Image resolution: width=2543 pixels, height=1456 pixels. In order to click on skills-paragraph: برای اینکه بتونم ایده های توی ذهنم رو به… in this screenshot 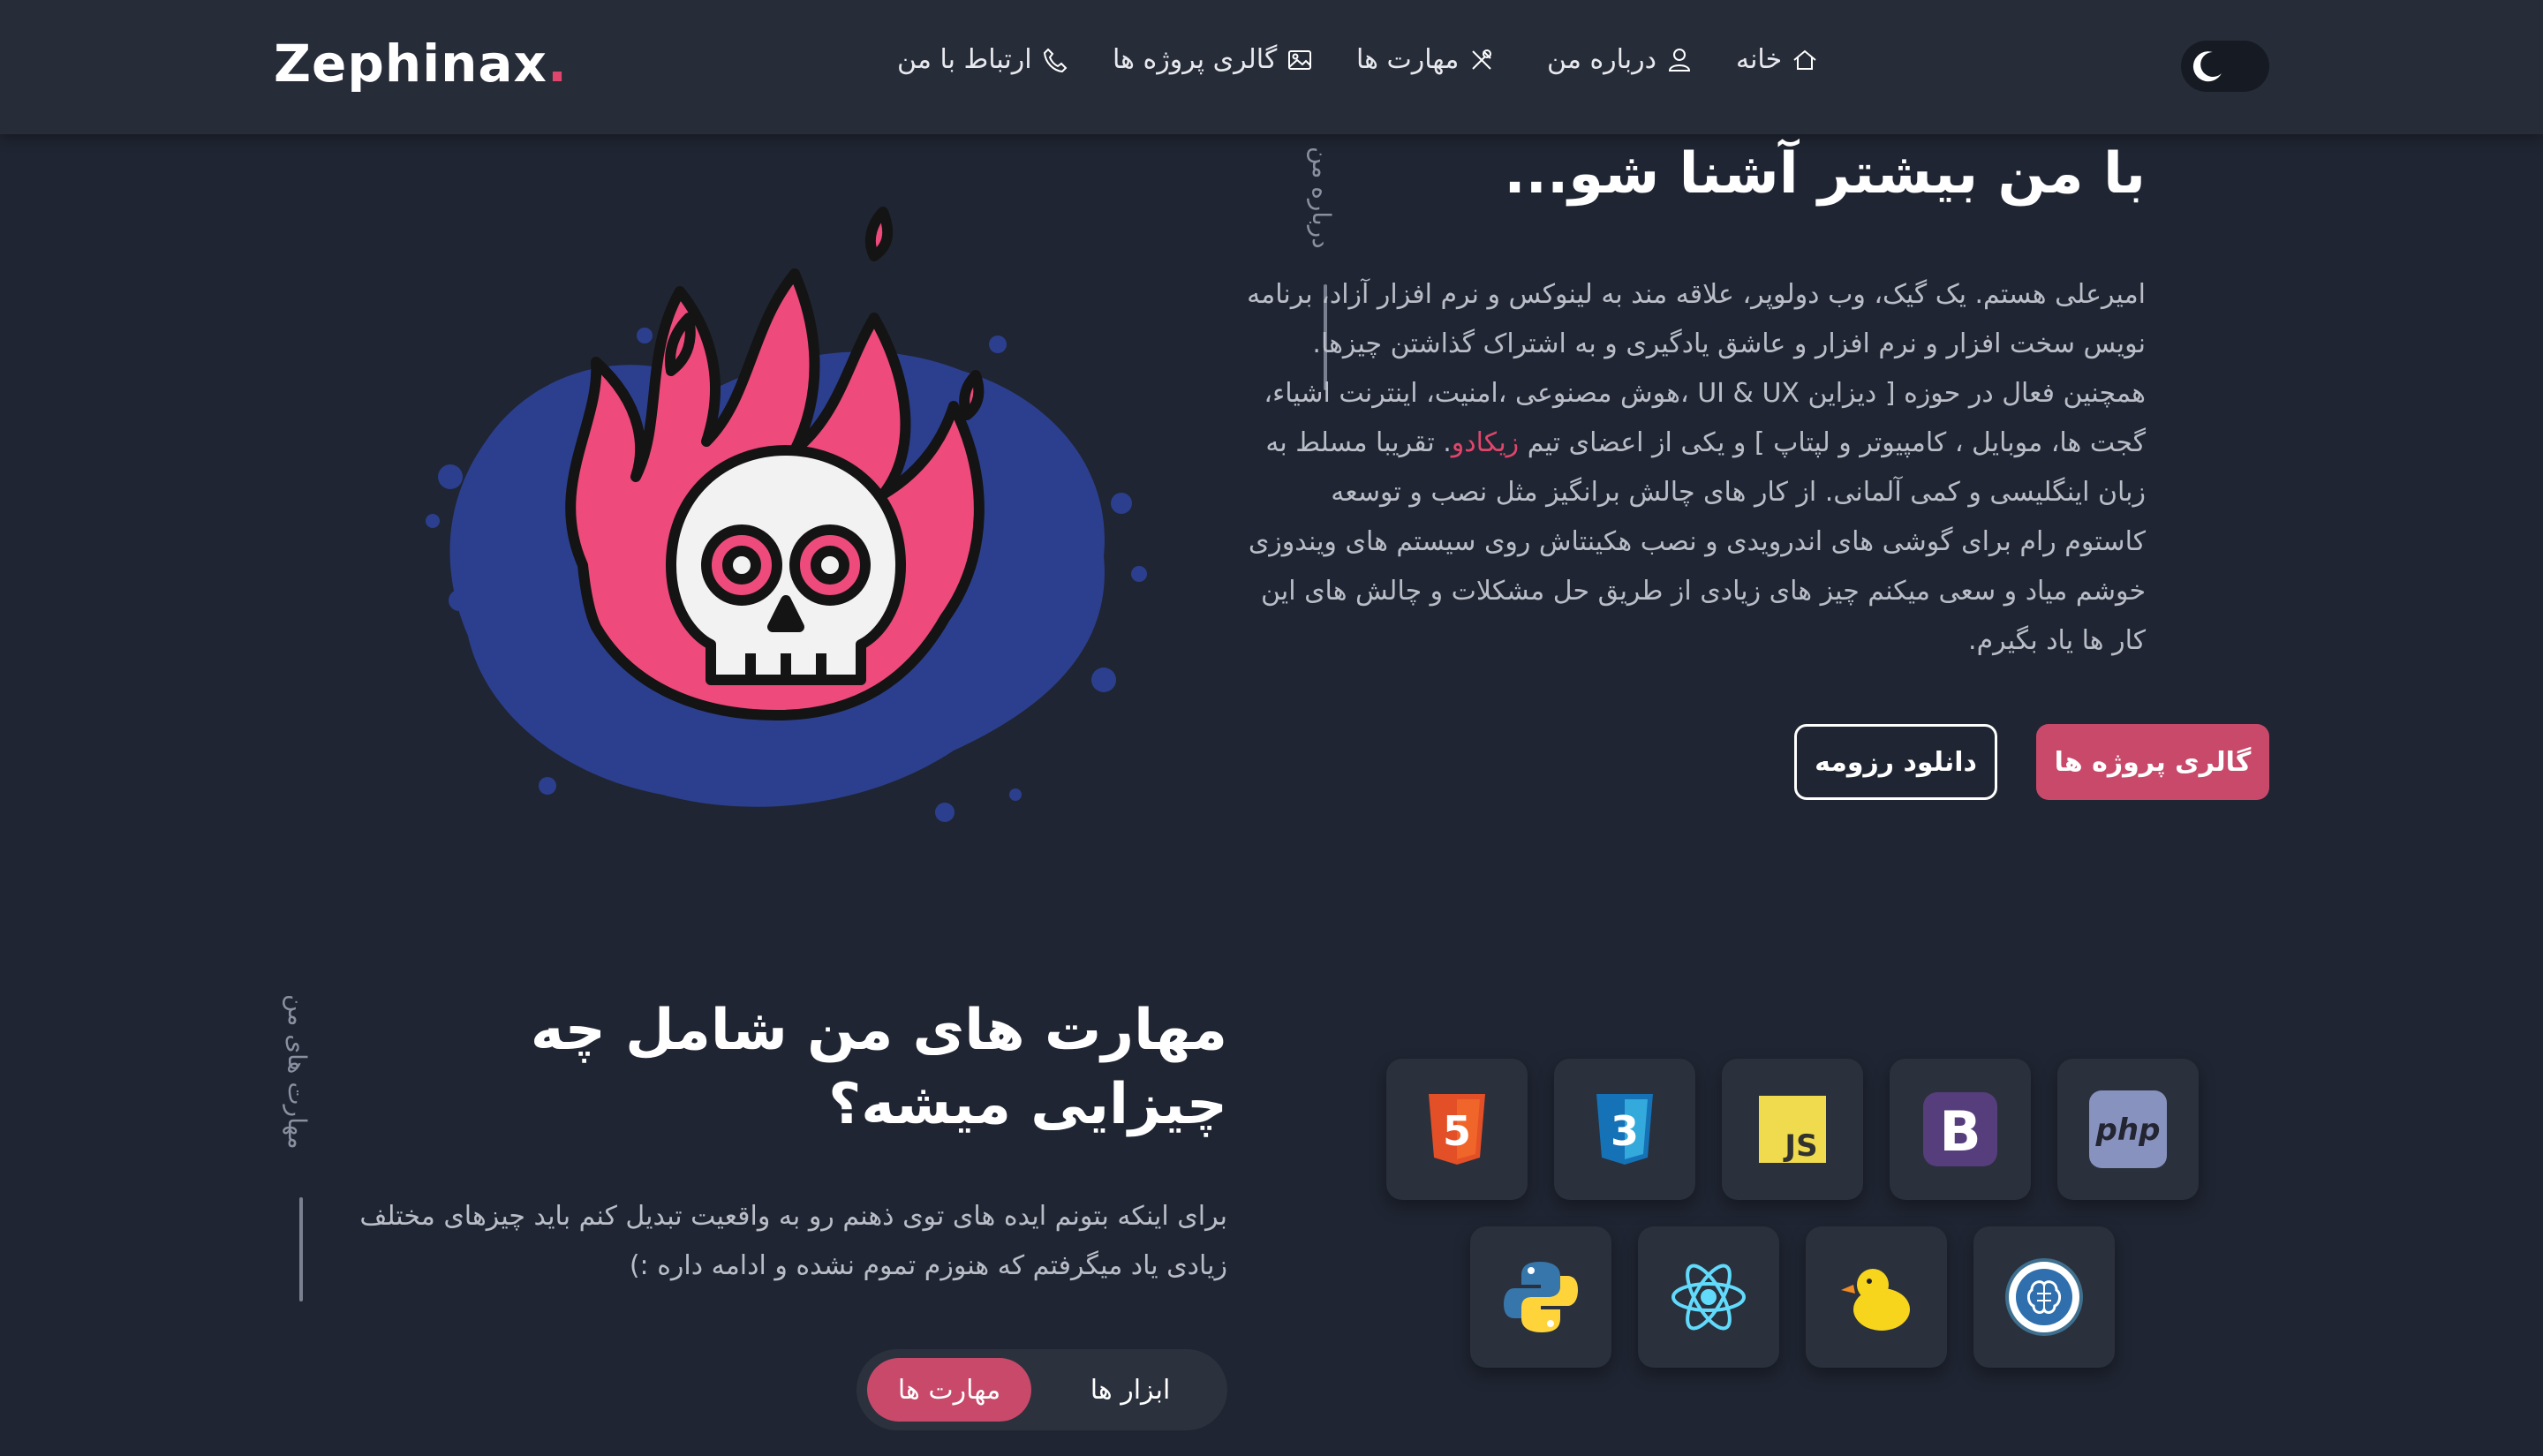, I will do `click(793, 1241)`.